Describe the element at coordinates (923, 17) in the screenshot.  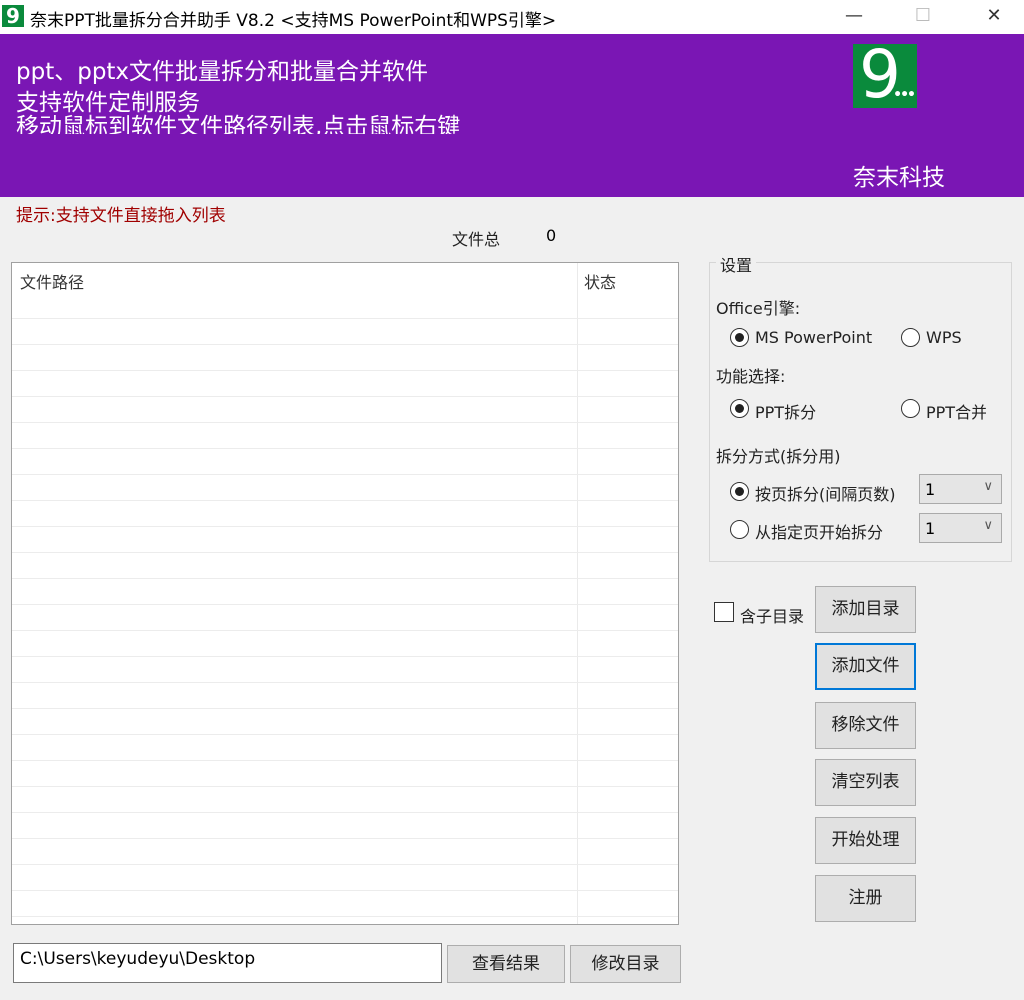
I see `maximize-button: ☐` at that location.